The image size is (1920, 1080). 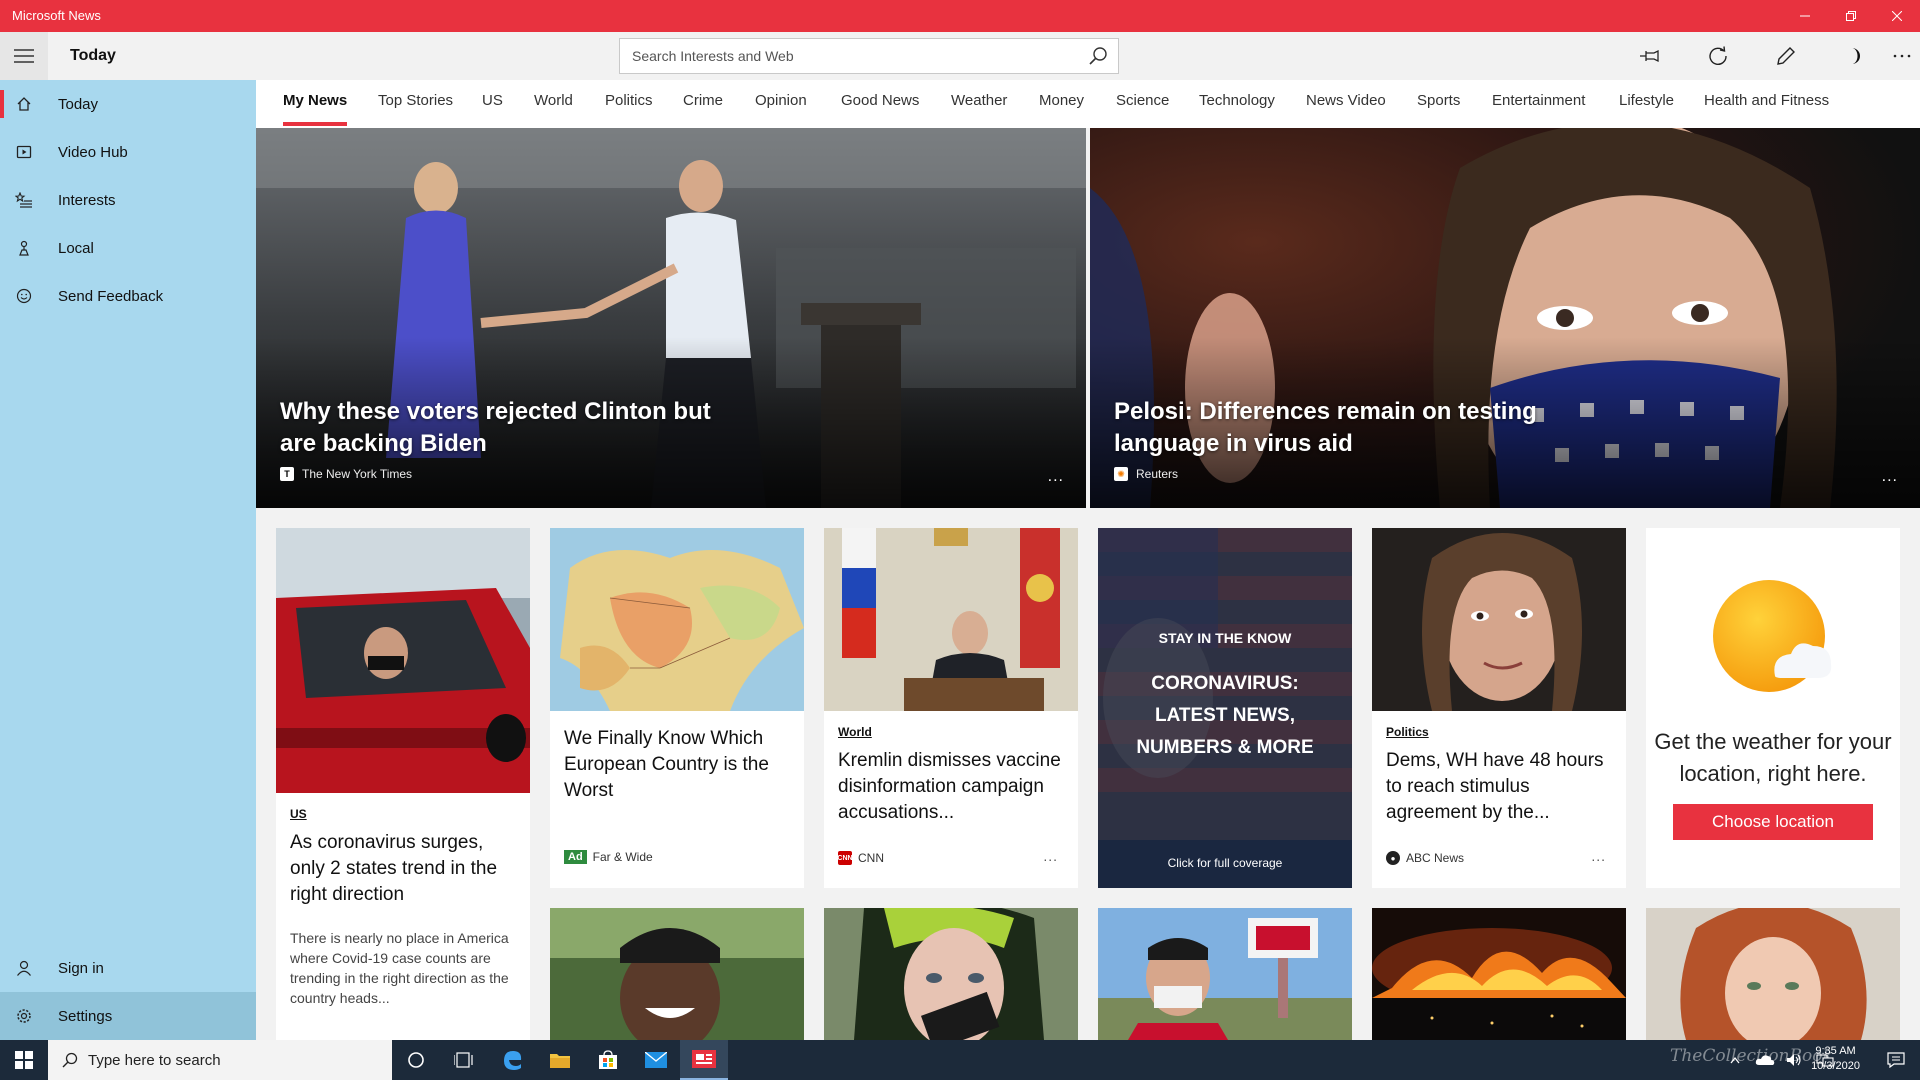 I want to click on tab-technology: Technology, so click(x=1237, y=100).